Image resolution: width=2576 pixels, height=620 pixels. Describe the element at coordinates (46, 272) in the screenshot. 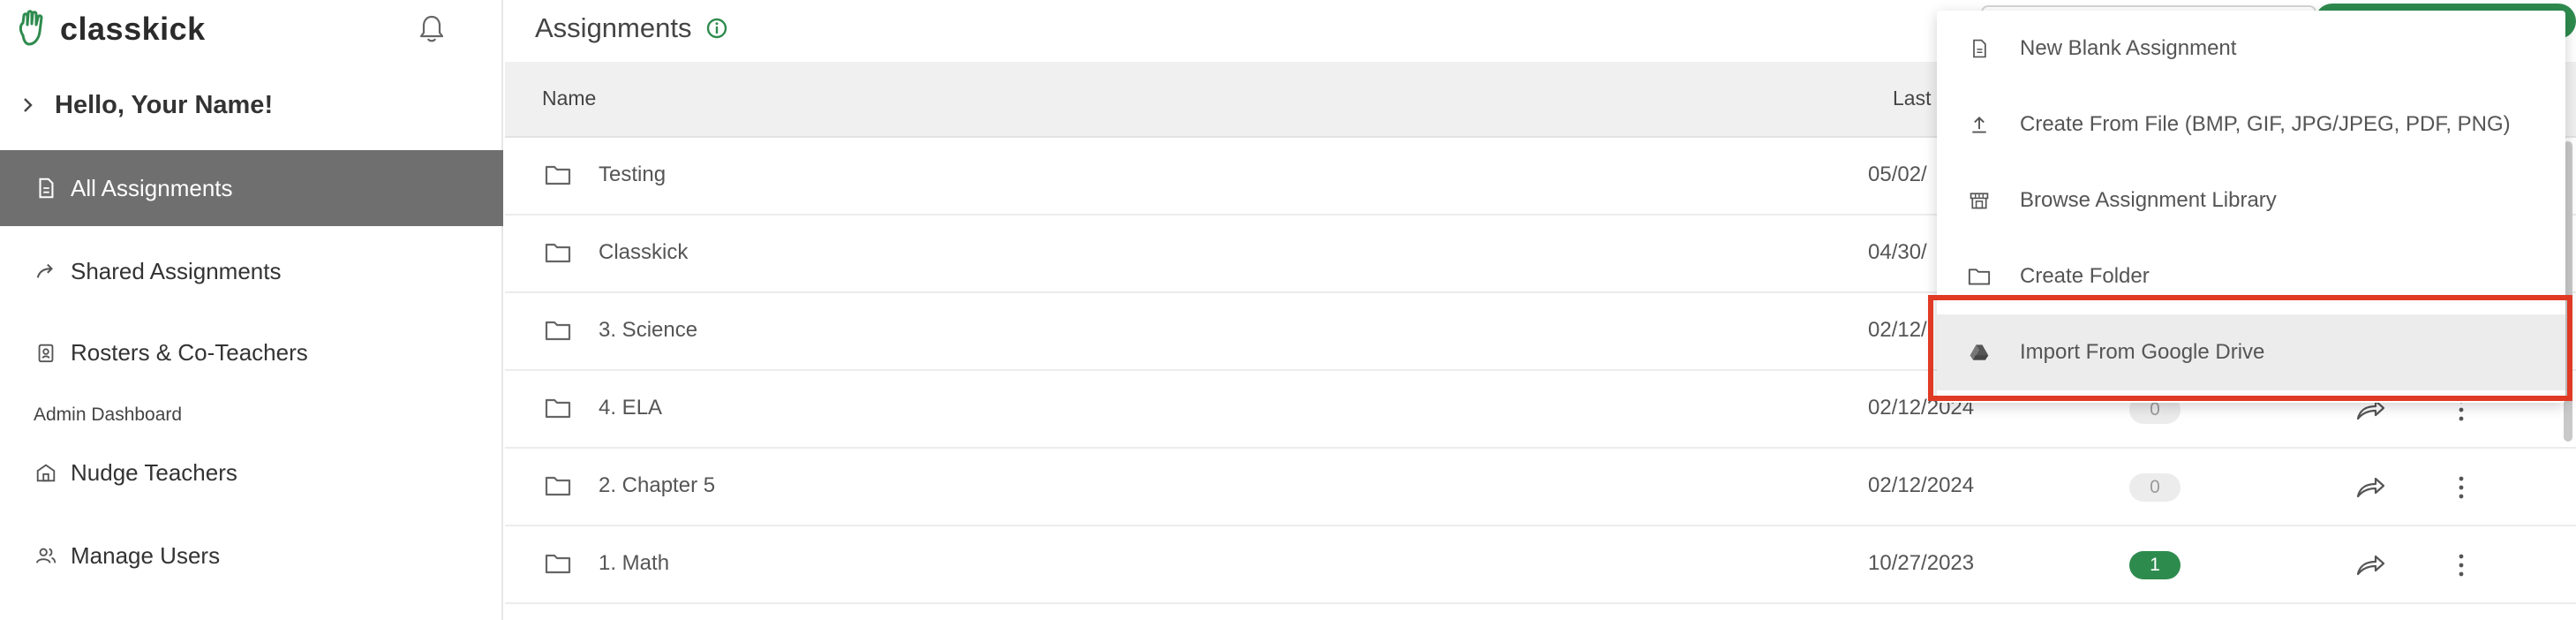

I see `share-arrow-icon` at that location.